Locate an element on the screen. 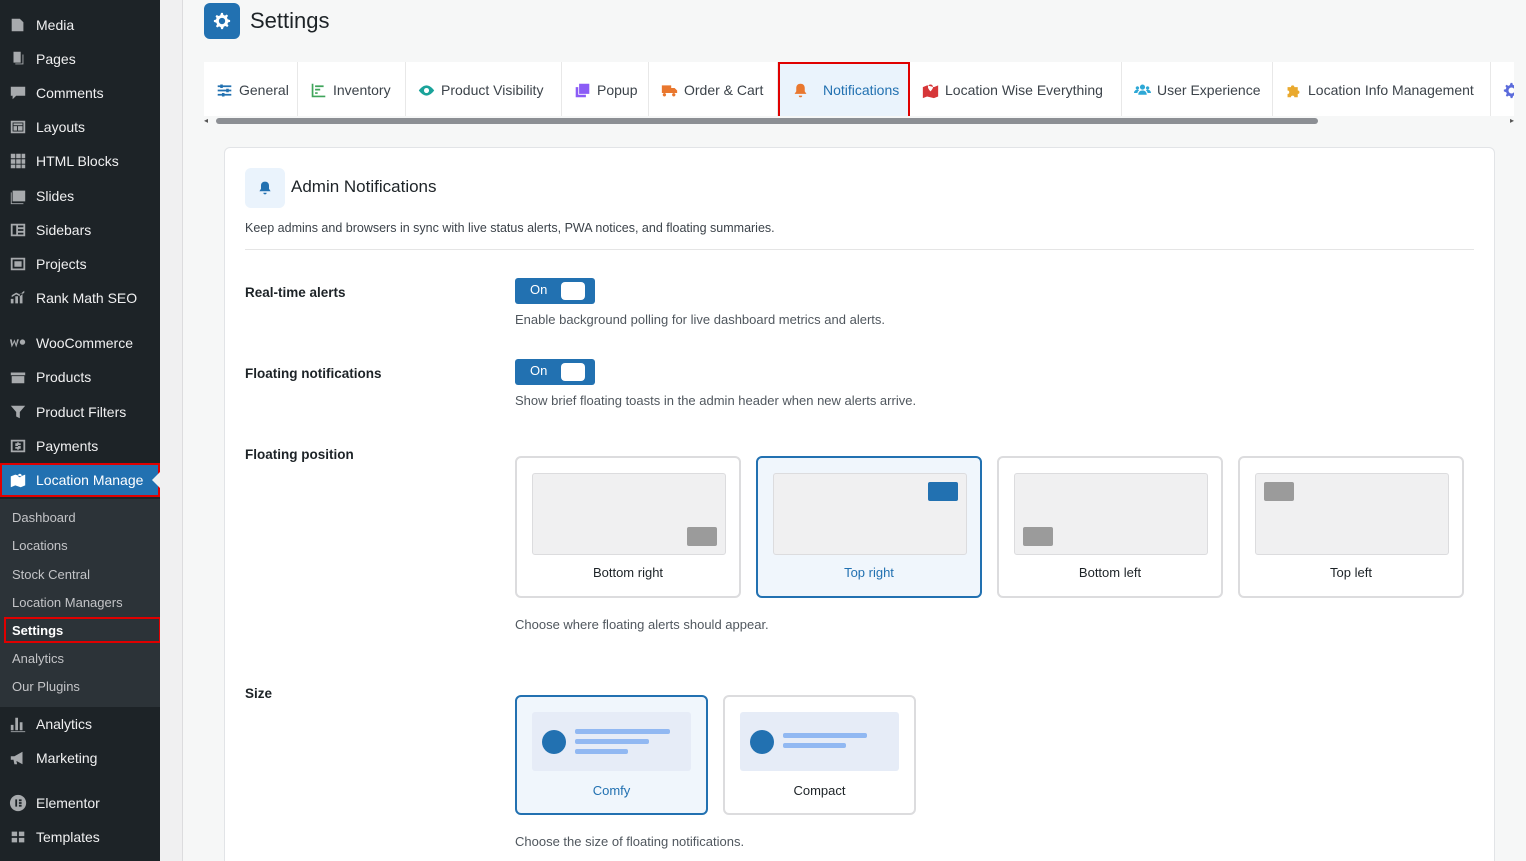 Image resolution: width=1526 pixels, height=861 pixels. sidebar-item-label: Elementor is located at coordinates (68, 803).